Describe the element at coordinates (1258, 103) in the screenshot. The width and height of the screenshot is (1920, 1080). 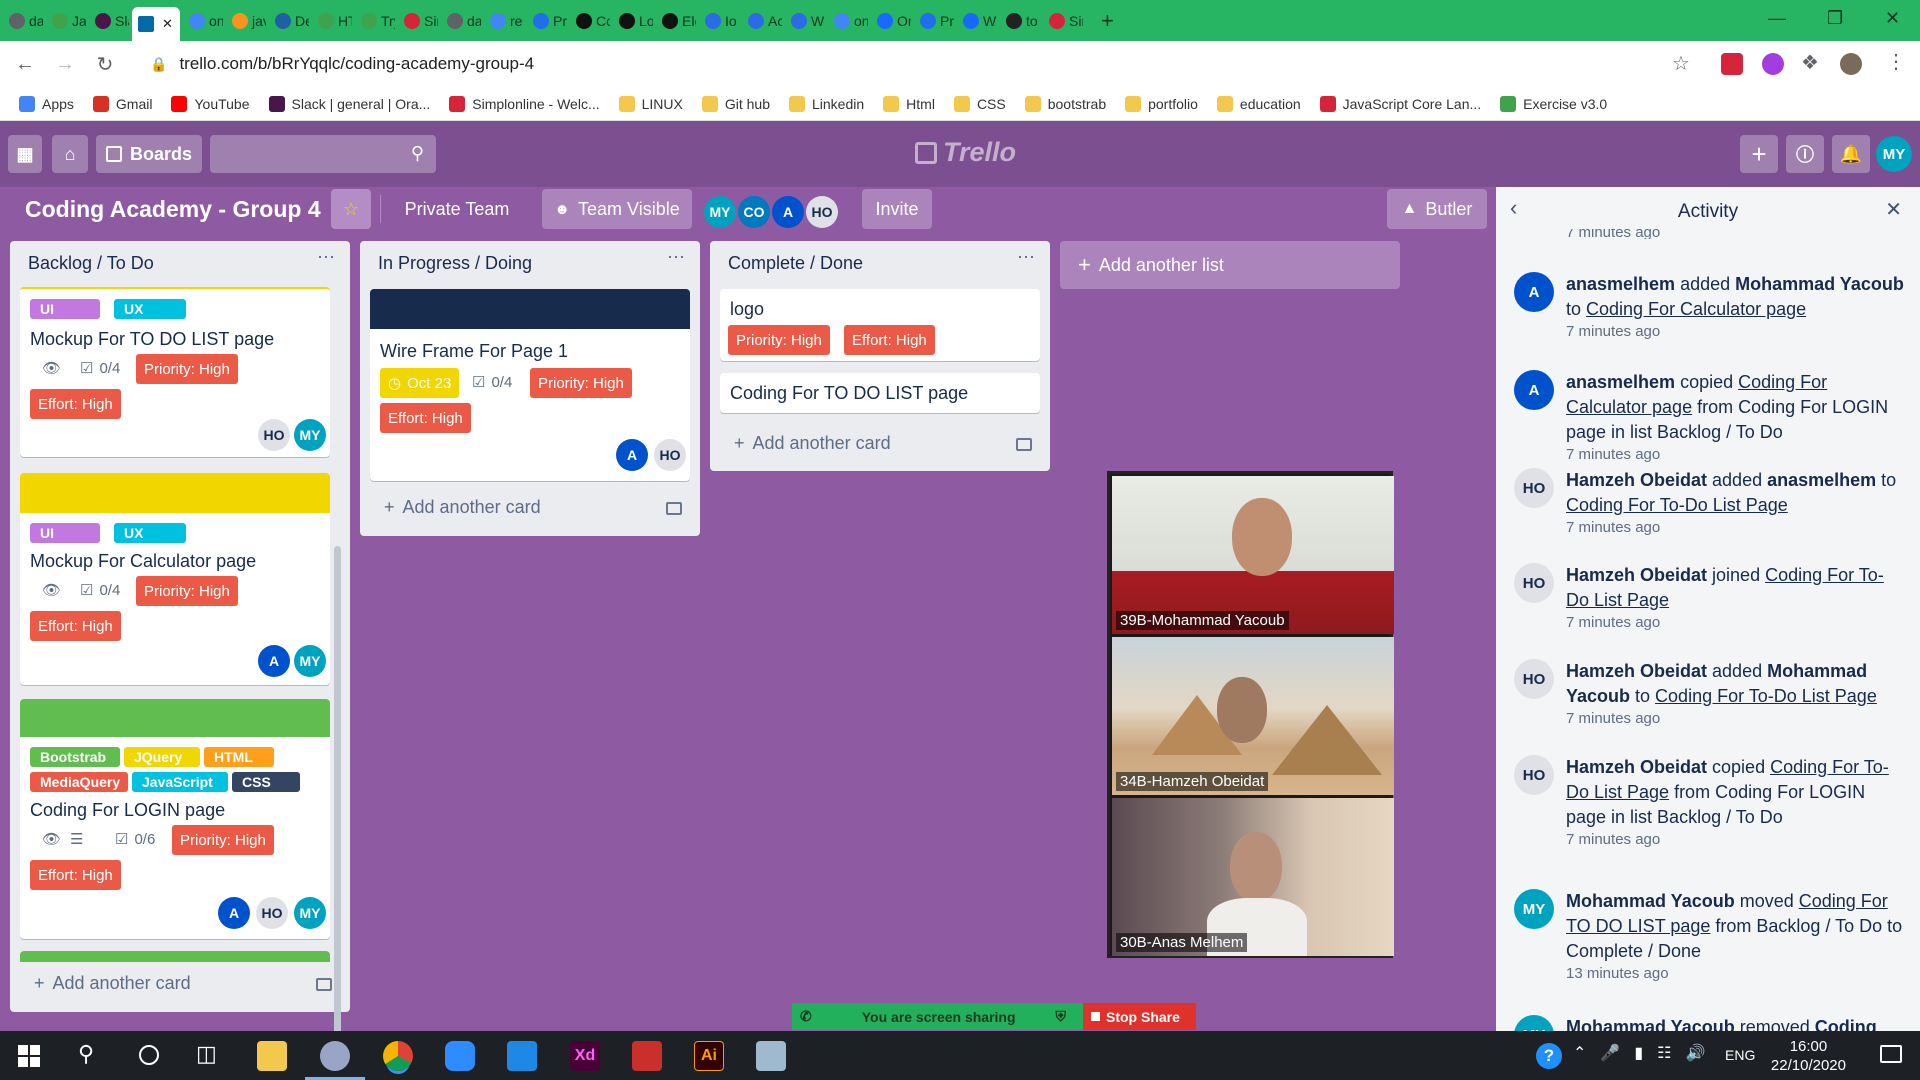
I see `bookmark-item: education` at that location.